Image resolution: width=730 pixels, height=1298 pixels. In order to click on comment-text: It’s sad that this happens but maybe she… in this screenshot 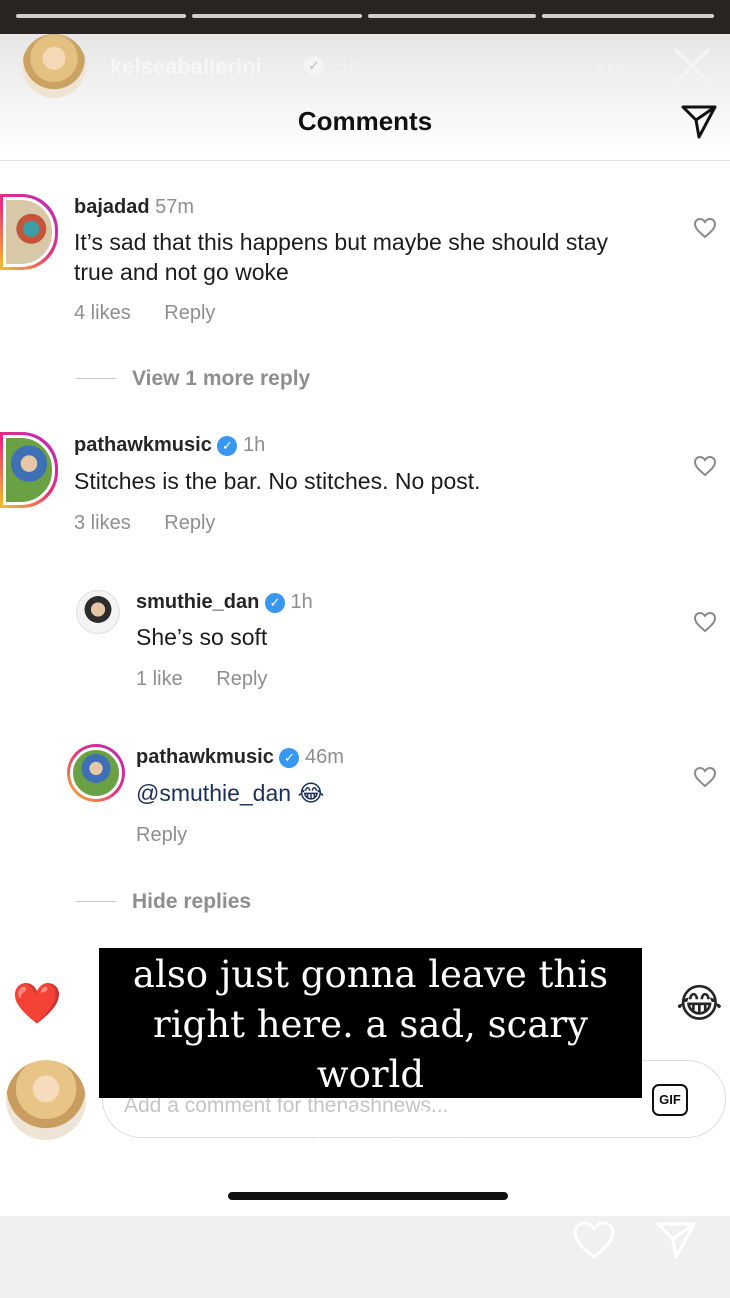, I will do `click(341, 257)`.